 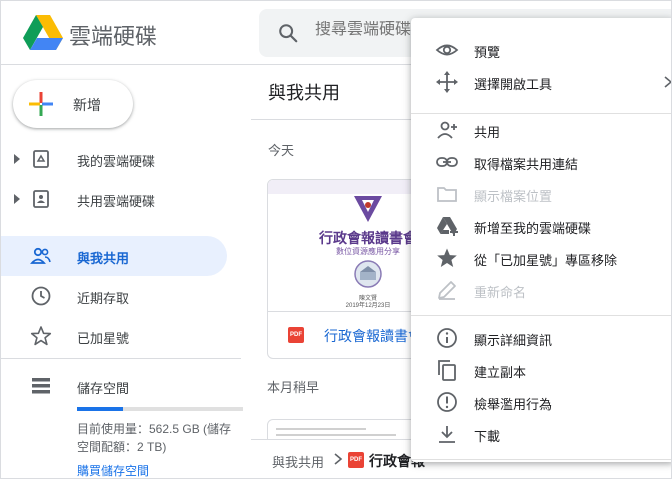 I want to click on menu-item-remove-from-starred: 從「已加星號」專區移除, so click(x=541, y=258).